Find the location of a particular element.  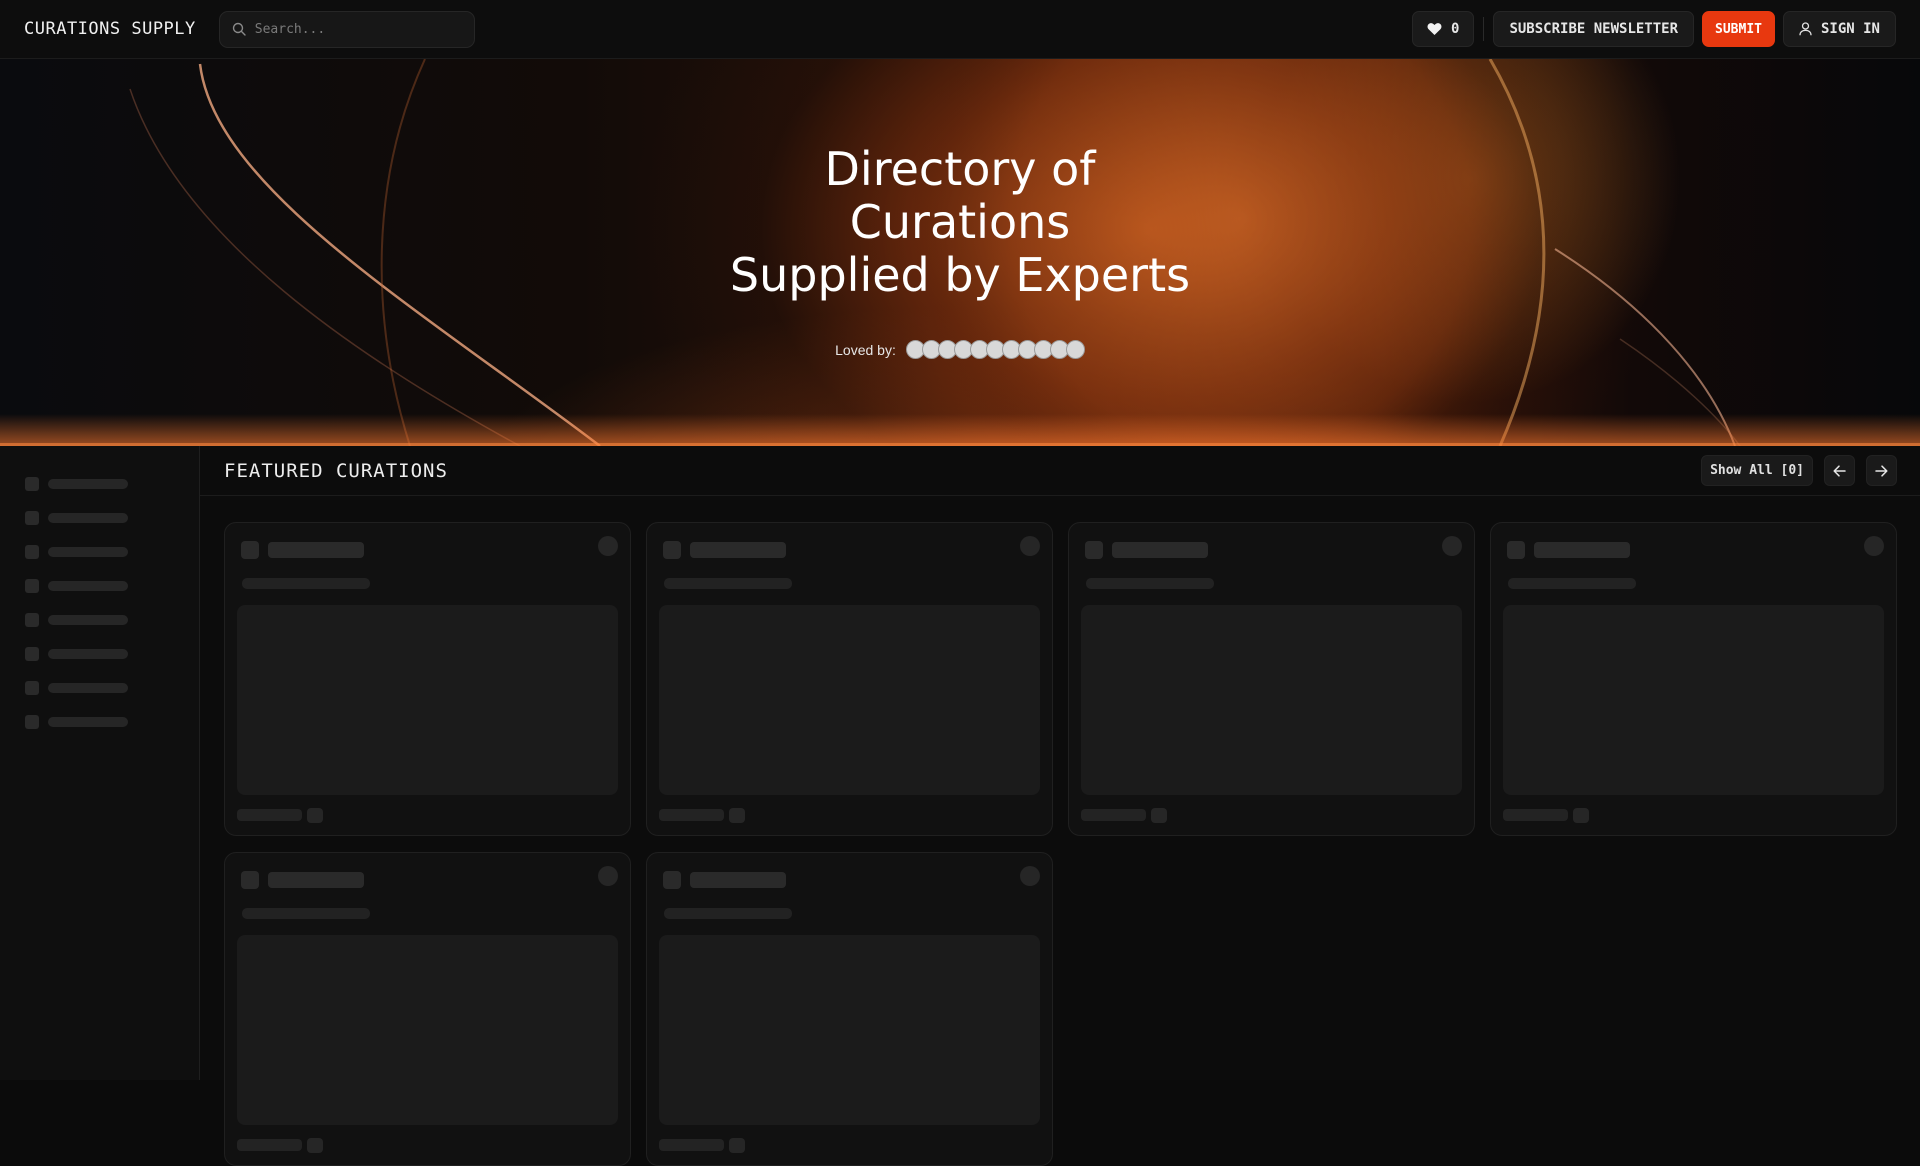

likes-button: 0 is located at coordinates (1443, 29).